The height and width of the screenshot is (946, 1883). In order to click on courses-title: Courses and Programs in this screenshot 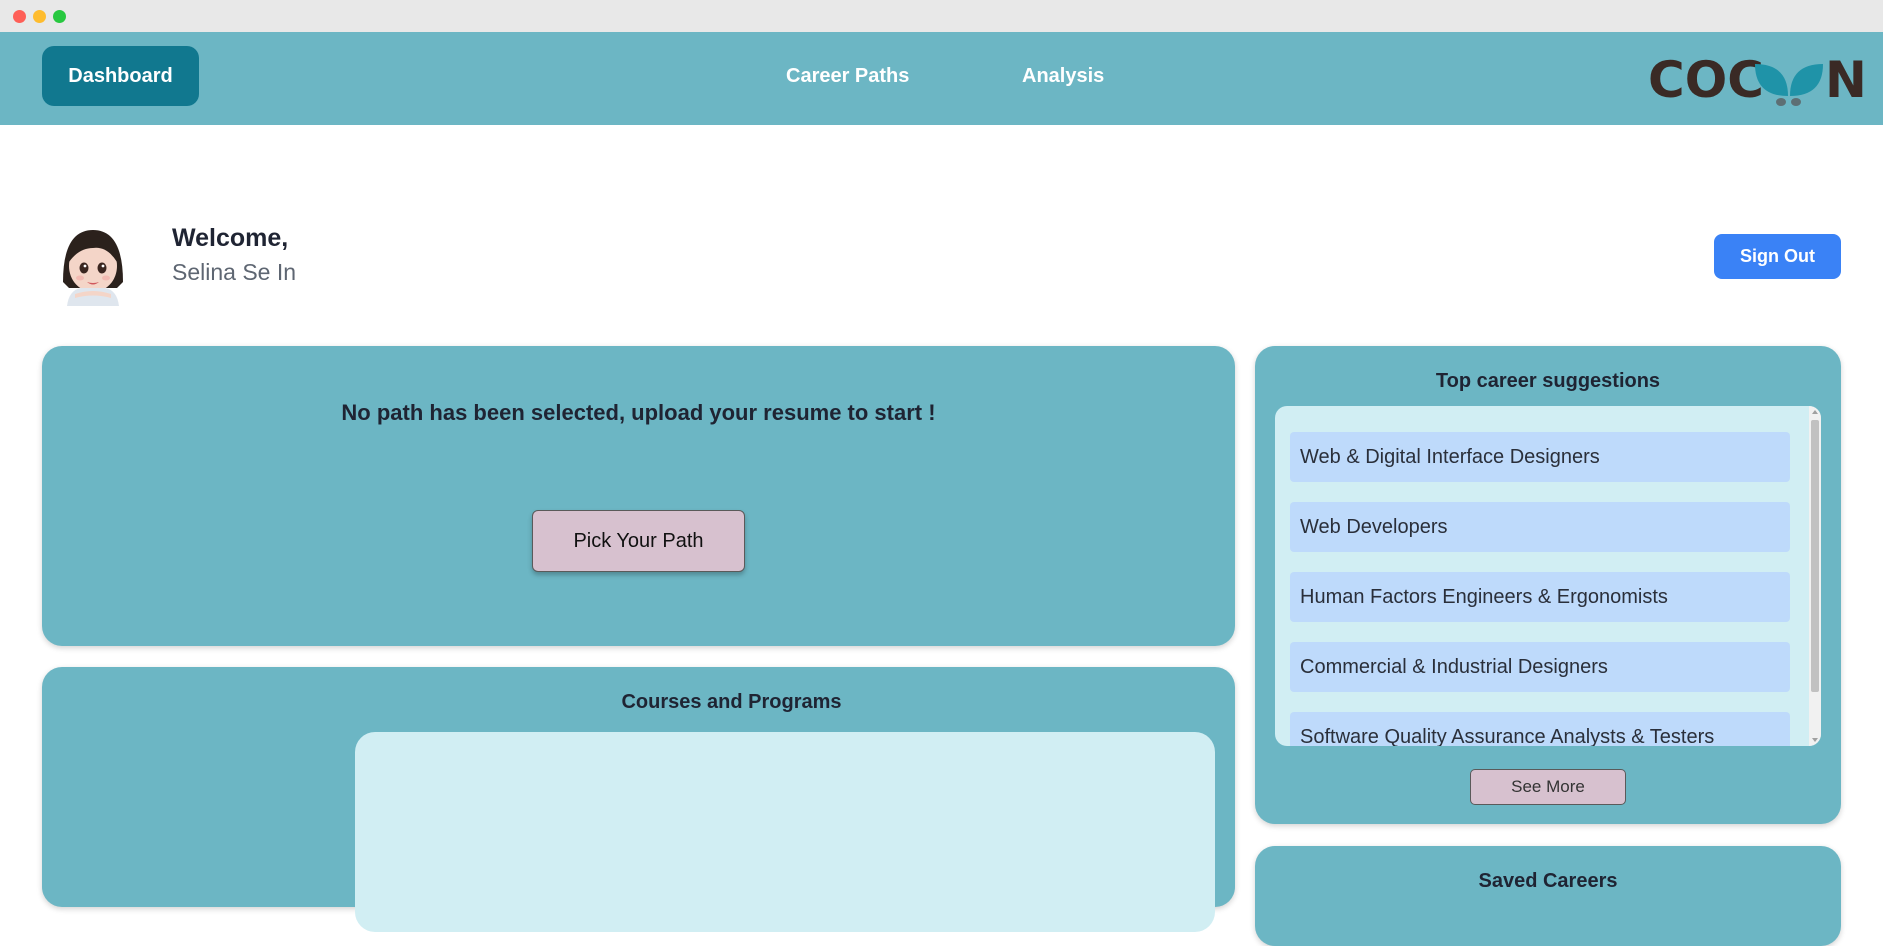, I will do `click(731, 702)`.